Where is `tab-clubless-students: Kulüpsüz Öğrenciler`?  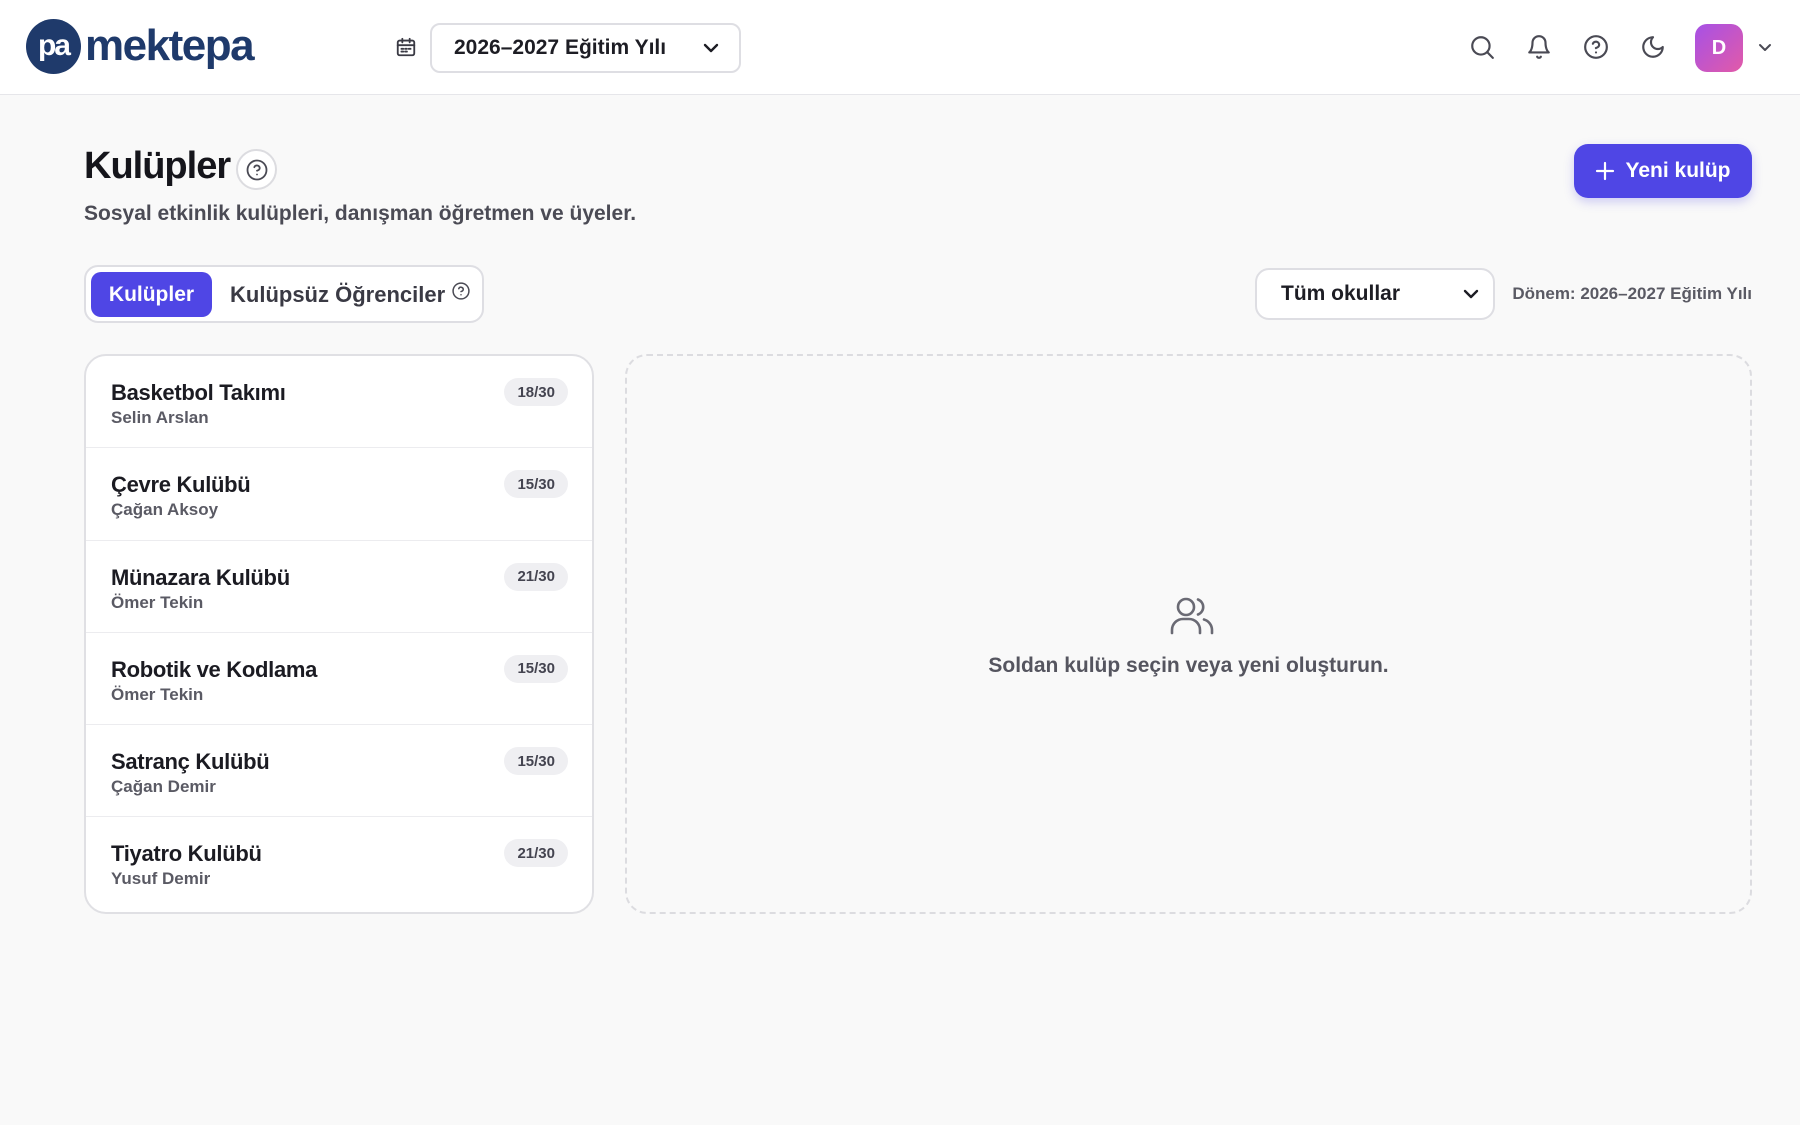
tab-clubless-students: Kulüpsüz Öğrenciler is located at coordinates (350, 294).